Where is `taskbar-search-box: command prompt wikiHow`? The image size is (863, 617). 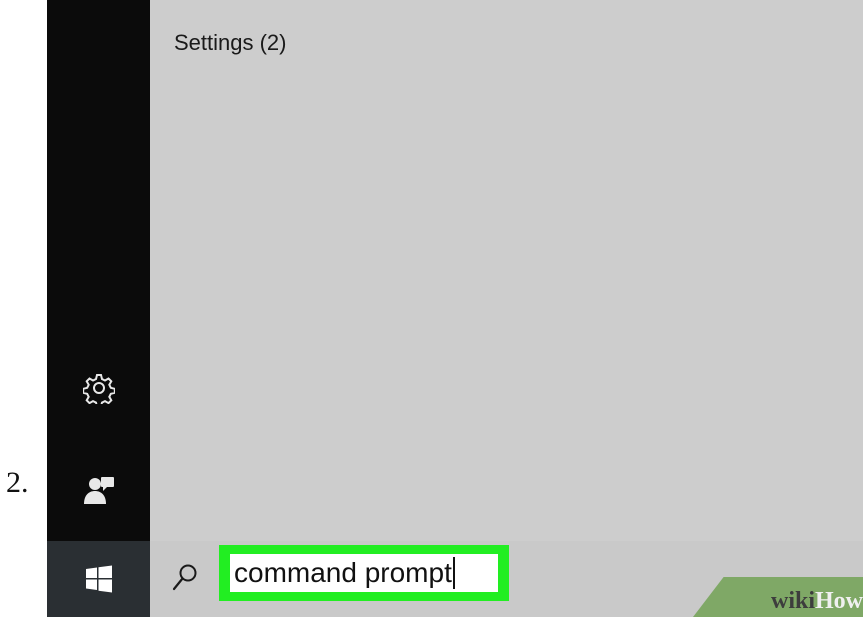 taskbar-search-box: command prompt wikiHow is located at coordinates (506, 579).